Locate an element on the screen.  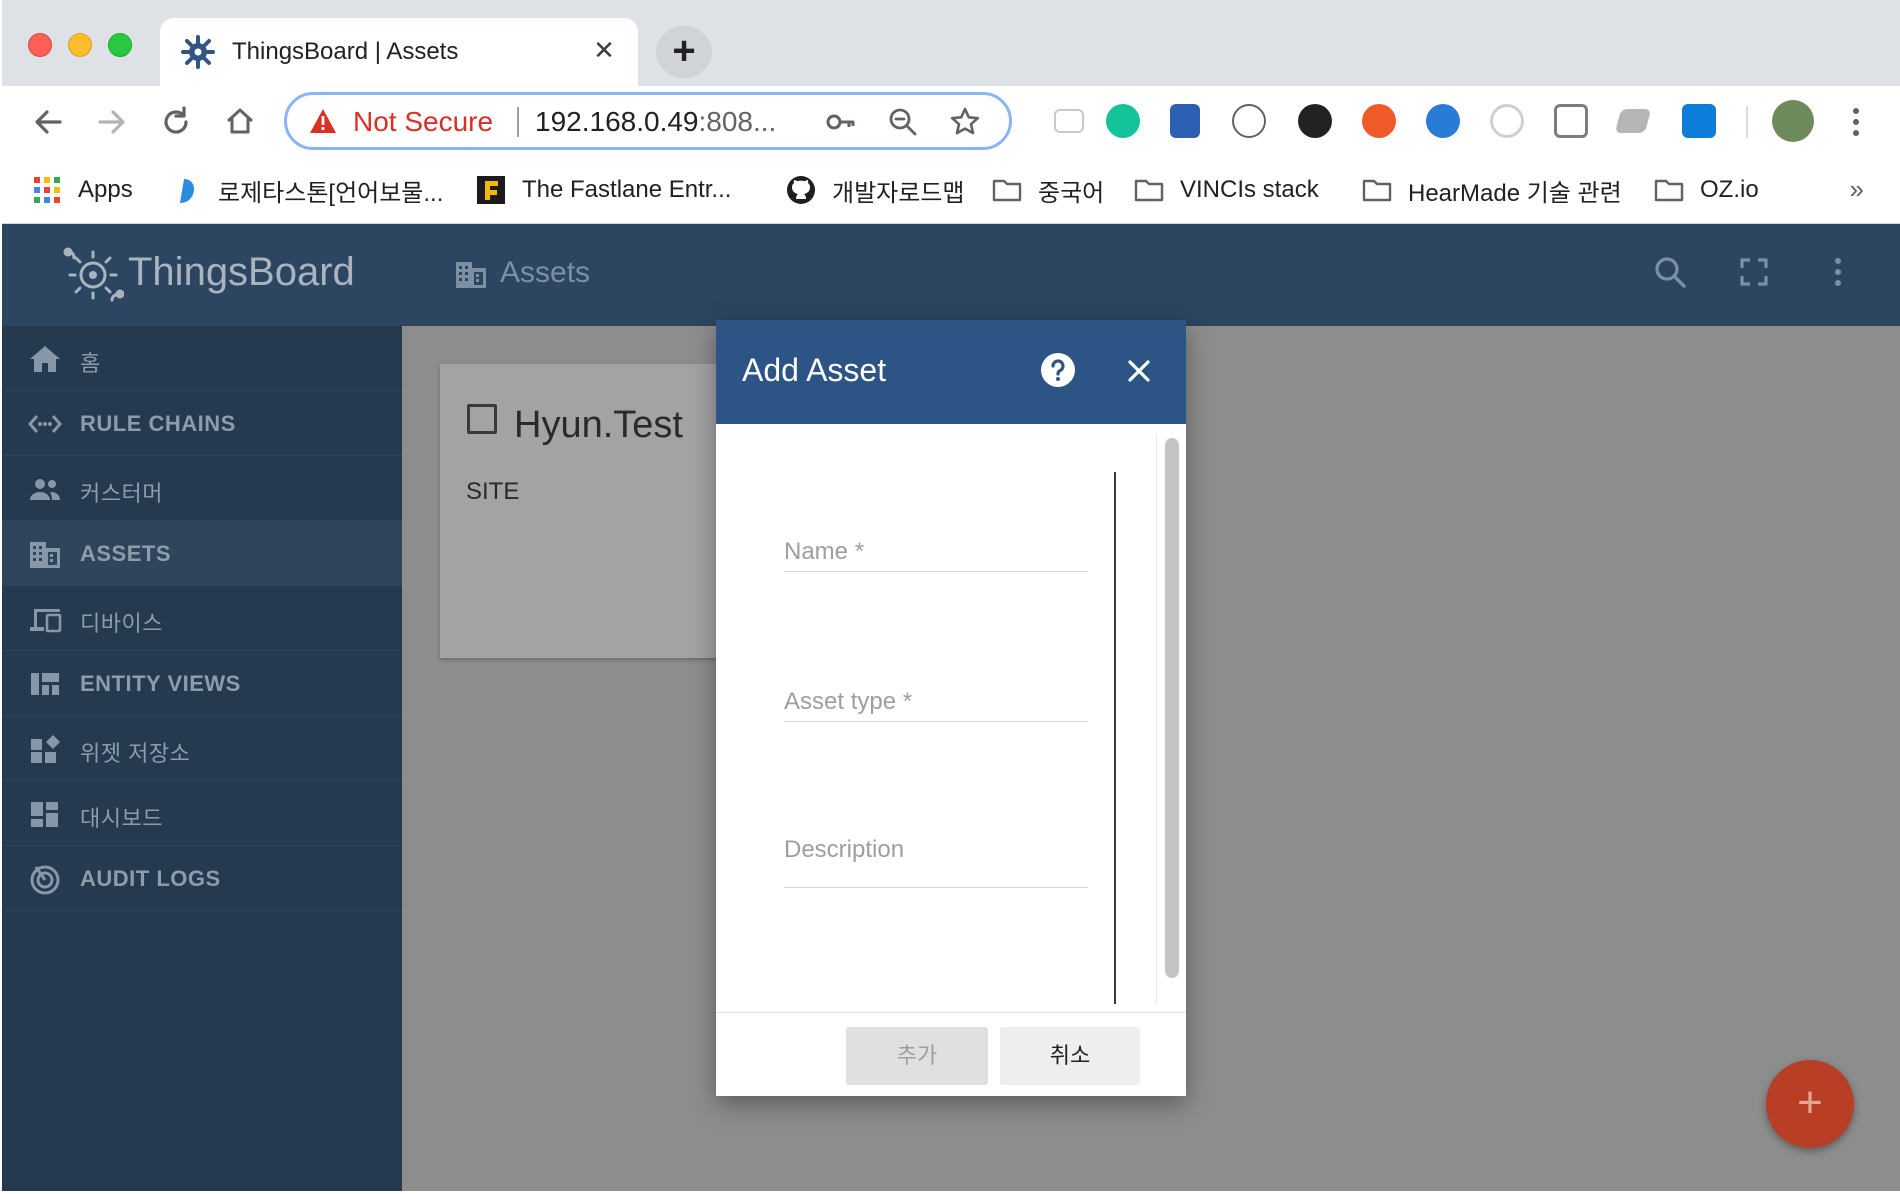
name-field-label: Name * is located at coordinates (824, 551).